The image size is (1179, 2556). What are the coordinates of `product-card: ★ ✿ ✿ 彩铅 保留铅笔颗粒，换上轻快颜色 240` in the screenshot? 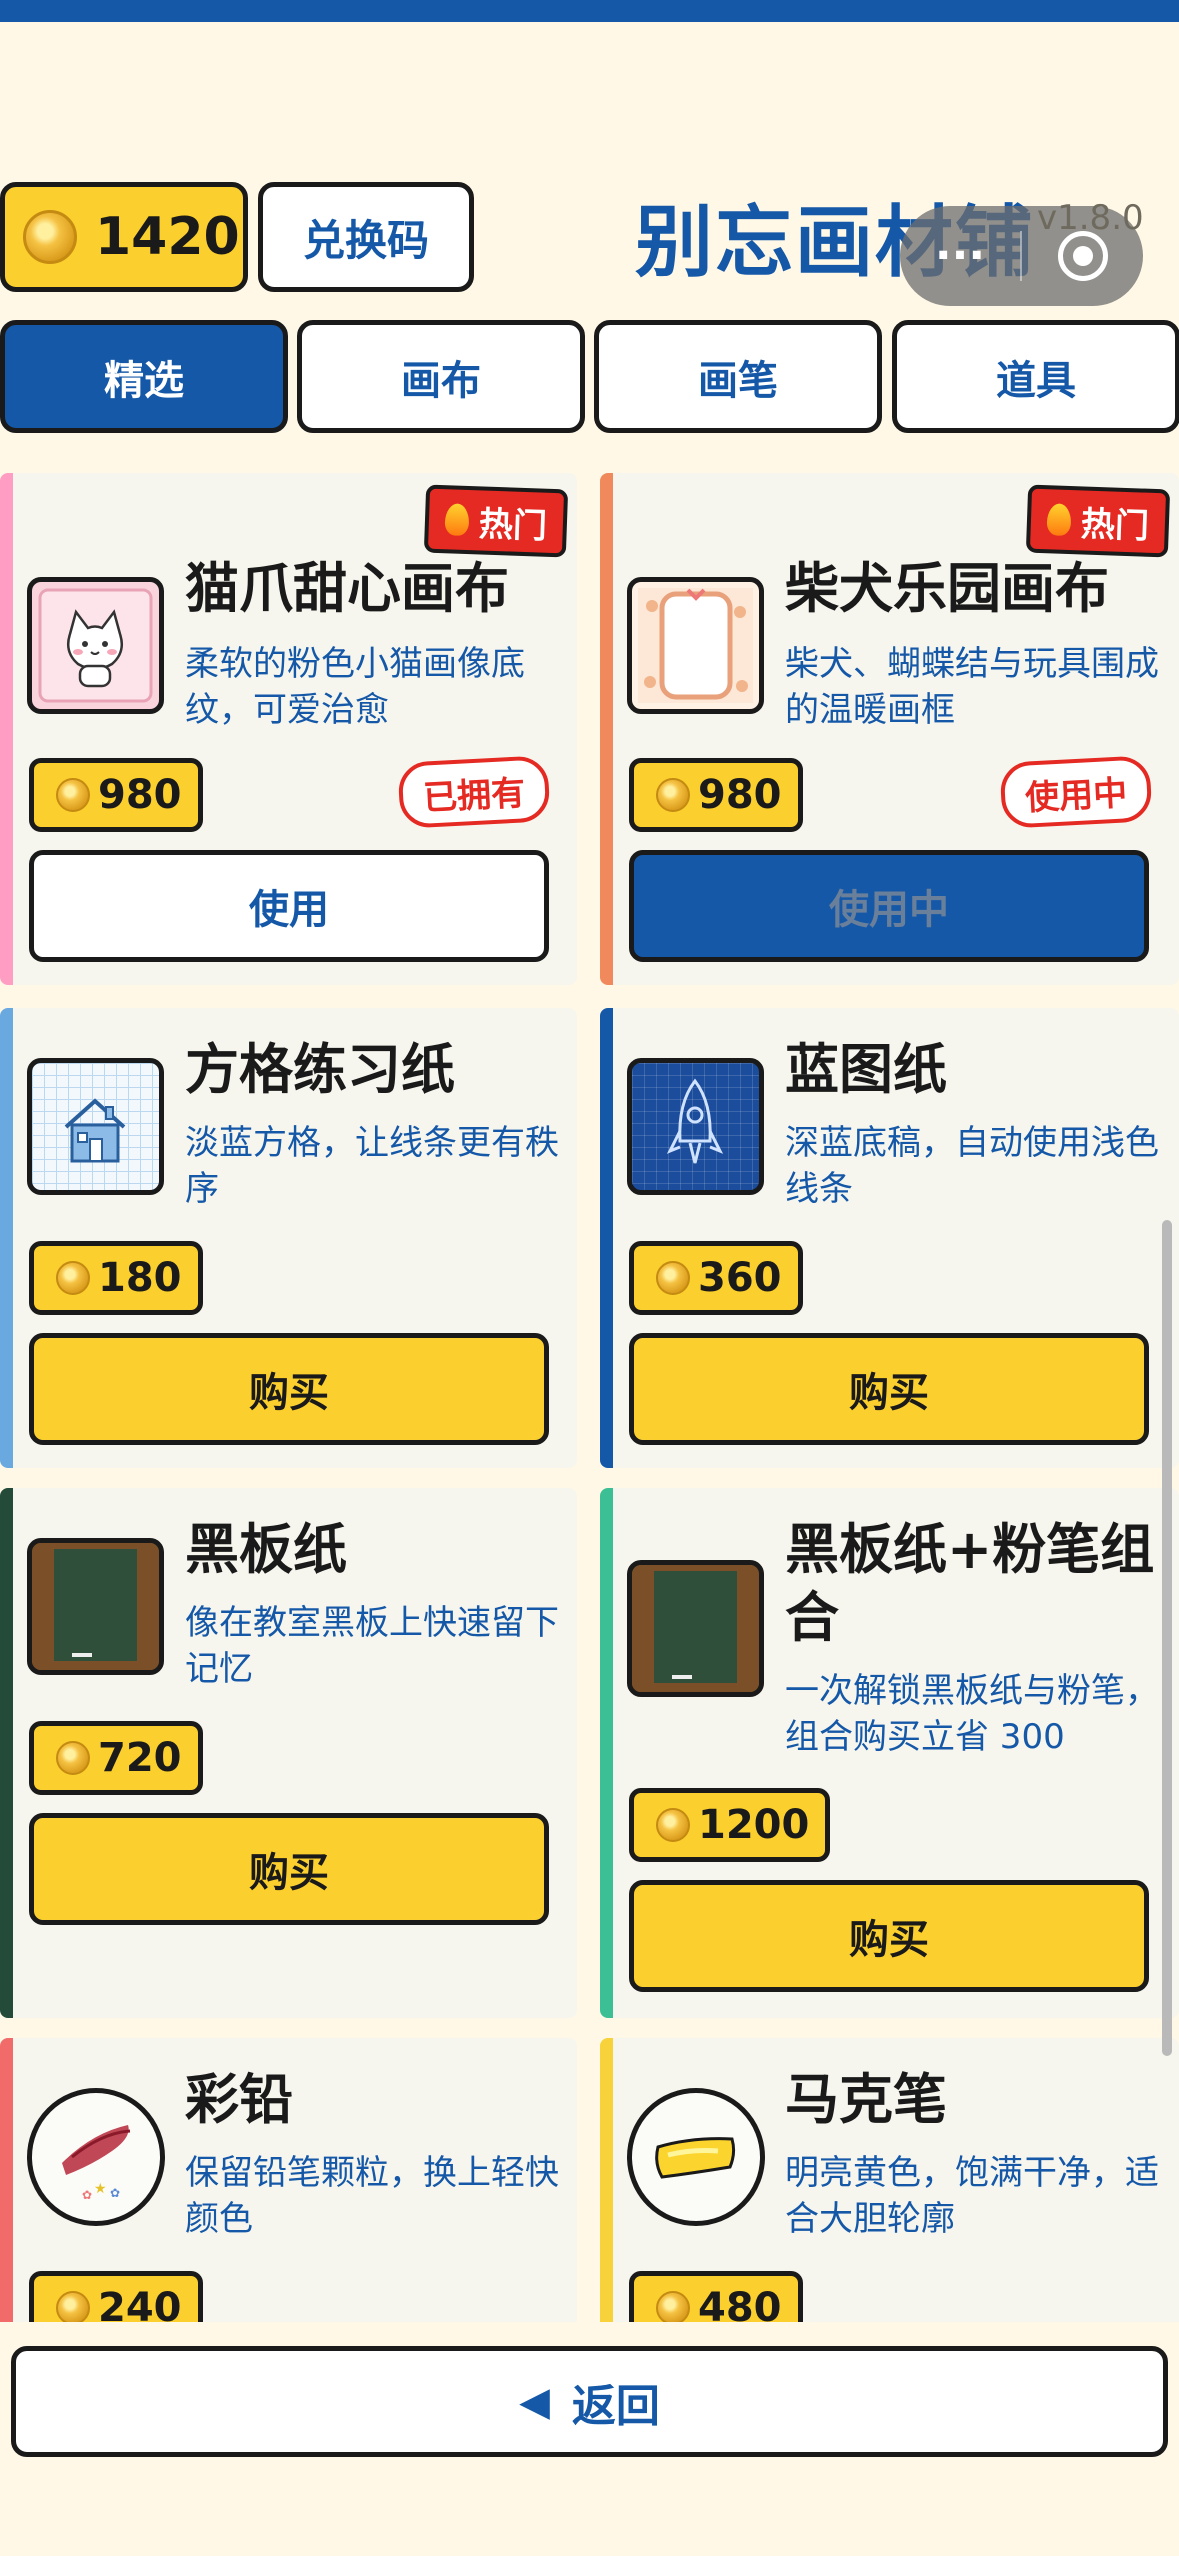 It's located at (288, 2180).